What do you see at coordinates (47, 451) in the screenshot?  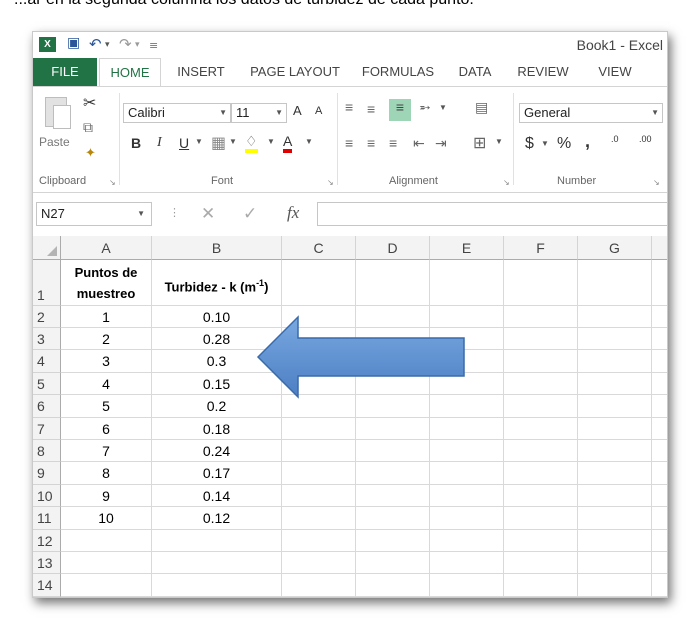 I see `row-header-8: 8` at bounding box center [47, 451].